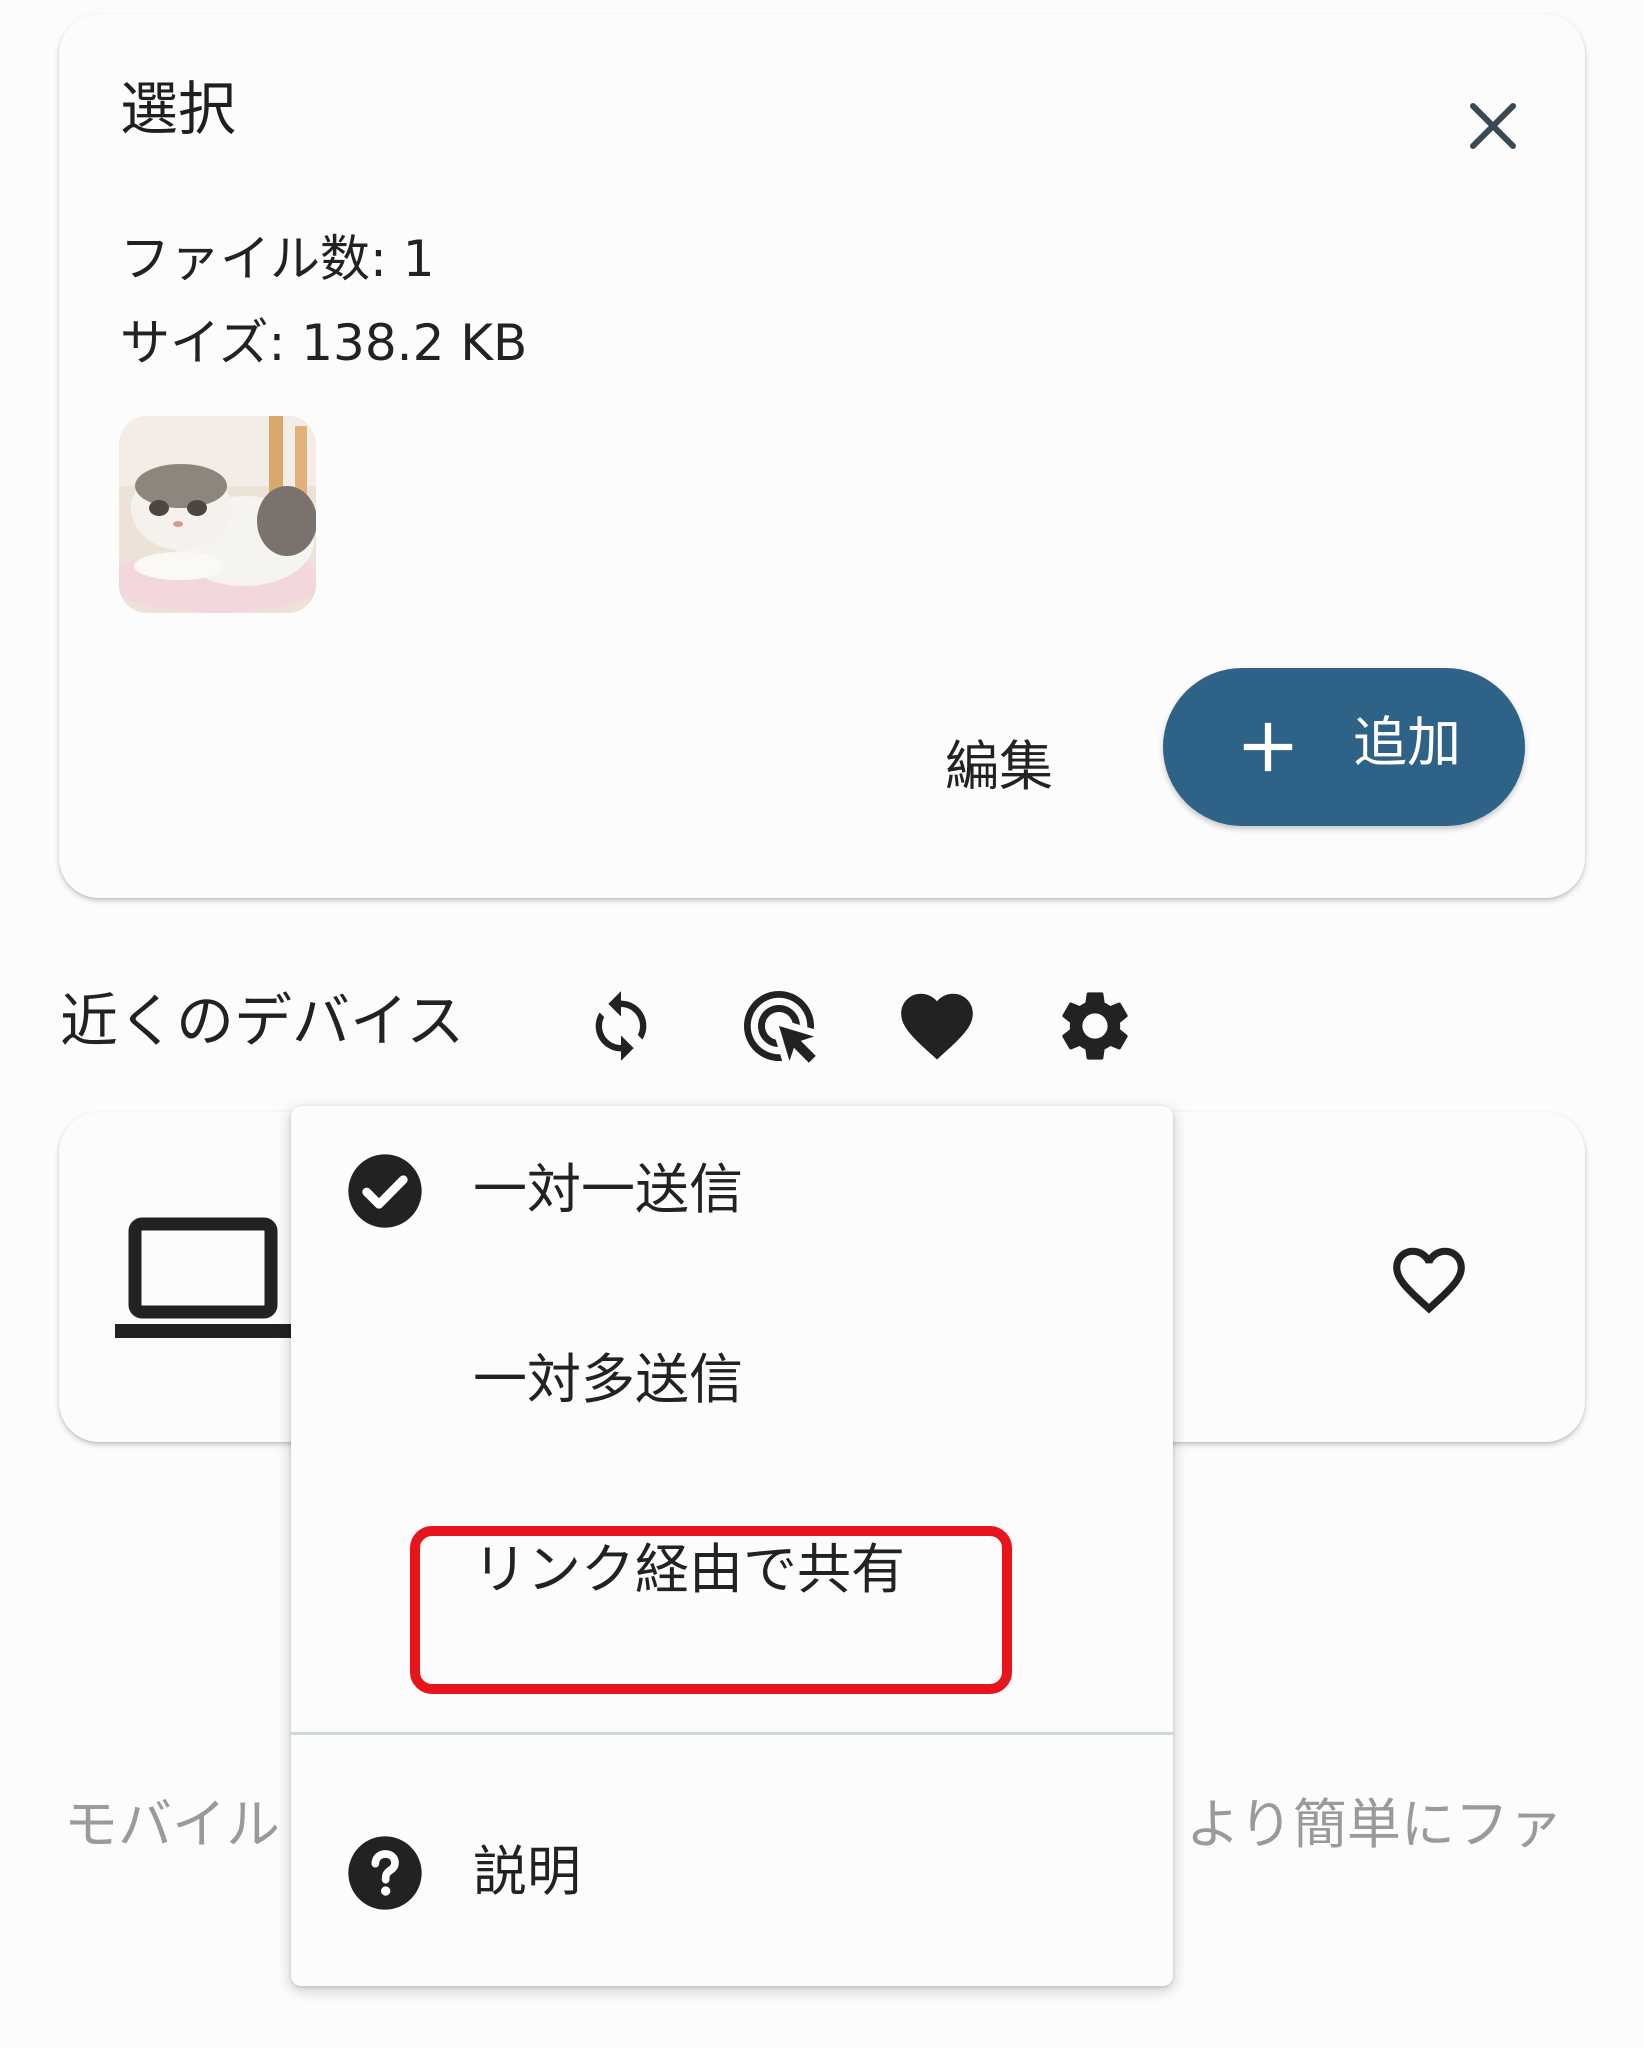  Describe the element at coordinates (172, 1824) in the screenshot. I see `hint-text-left: モバイル` at that location.